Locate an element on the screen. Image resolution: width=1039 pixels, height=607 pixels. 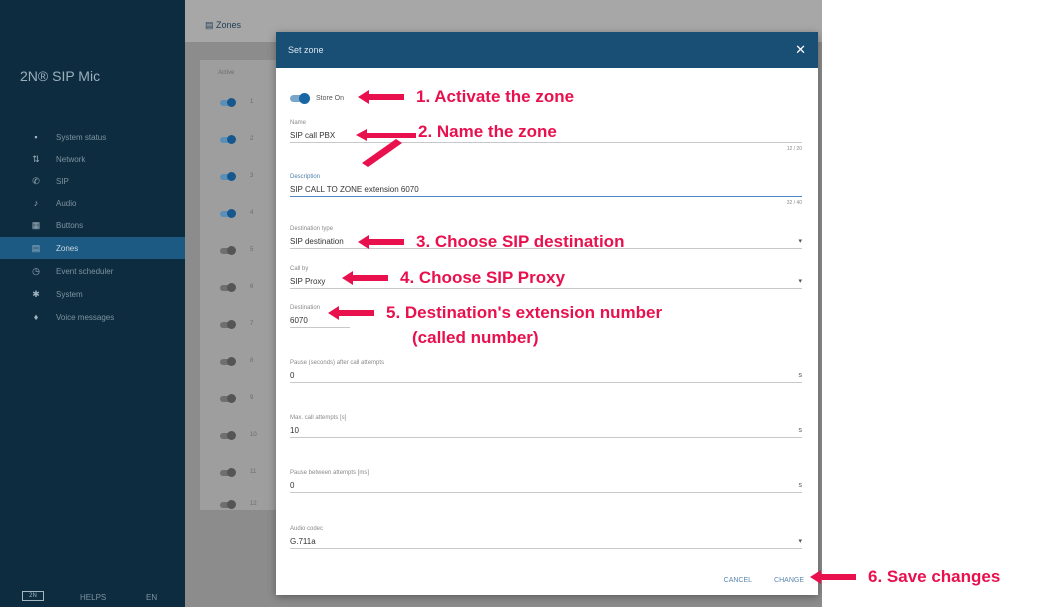
annotation-text: 4. Choose SIP Proxy is located at coordinates (483, 277).